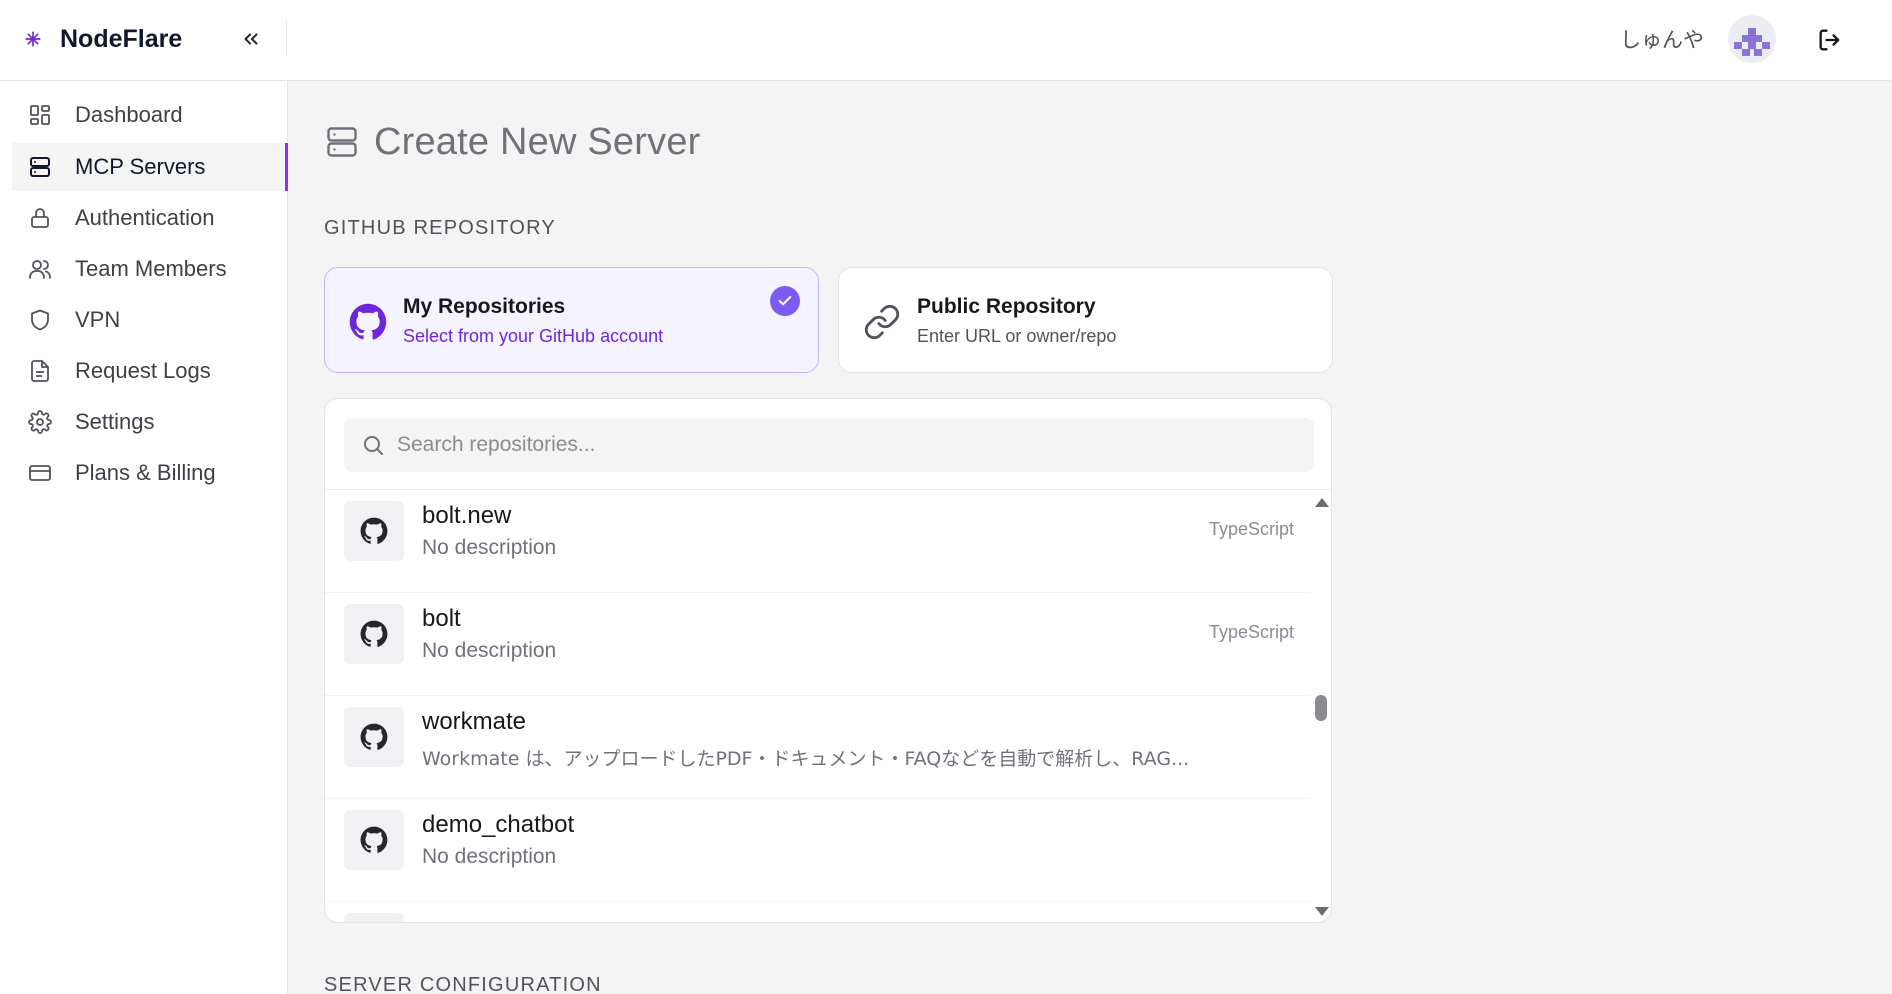 Image resolution: width=1892 pixels, height=994 pixels. Describe the element at coordinates (837, 445) in the screenshot. I see `search-input` at that location.